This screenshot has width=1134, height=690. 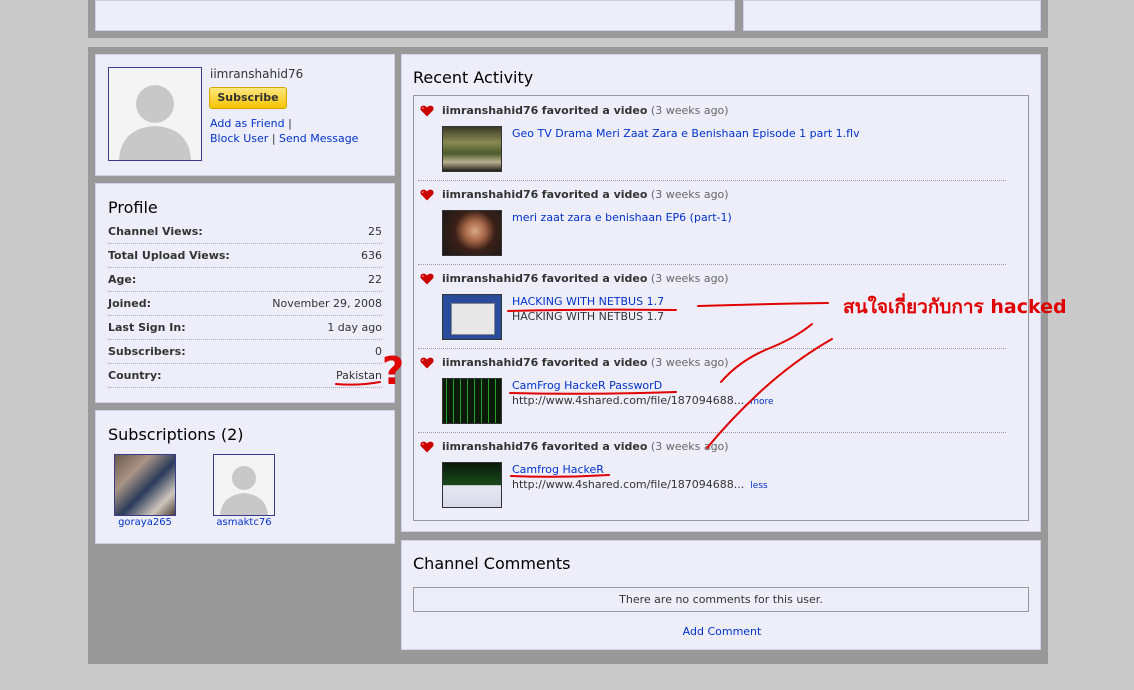 What do you see at coordinates (245, 352) in the screenshot?
I see `profile-row-subscribers: Subscribers: 0` at bounding box center [245, 352].